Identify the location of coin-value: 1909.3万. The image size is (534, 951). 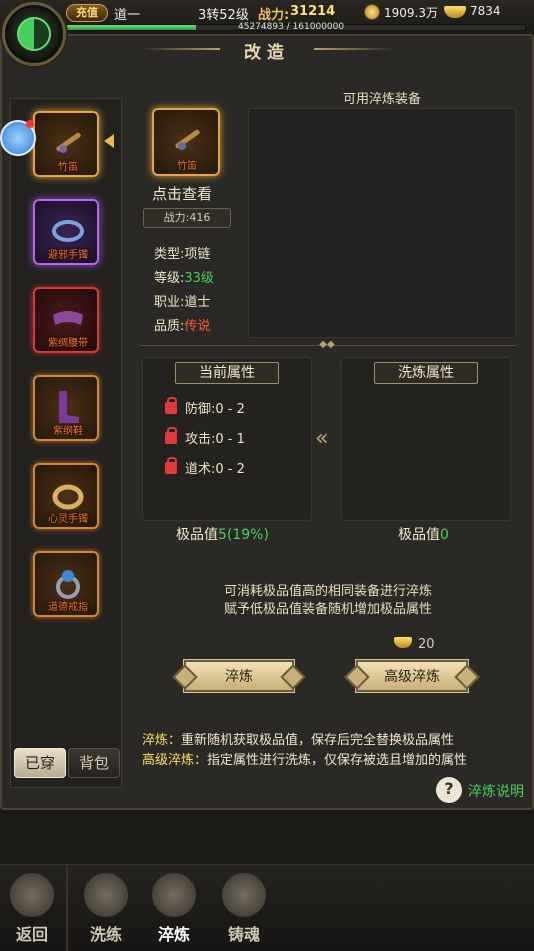
(411, 13).